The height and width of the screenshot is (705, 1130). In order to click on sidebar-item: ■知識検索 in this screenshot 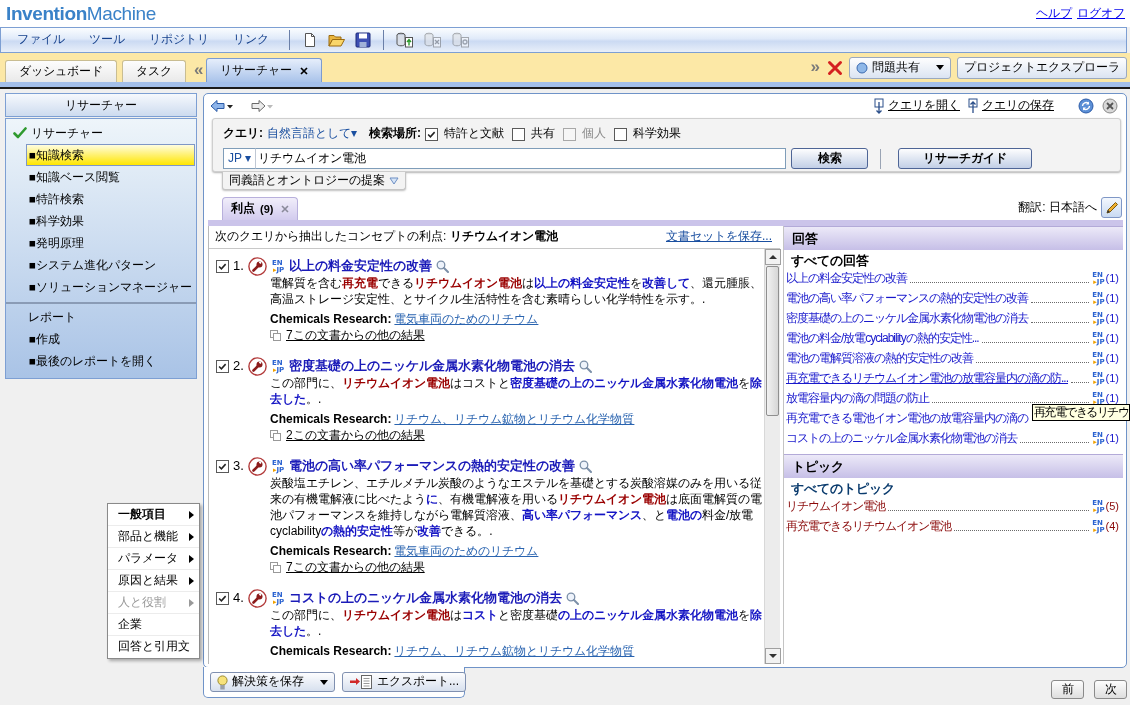, I will do `click(110, 155)`.